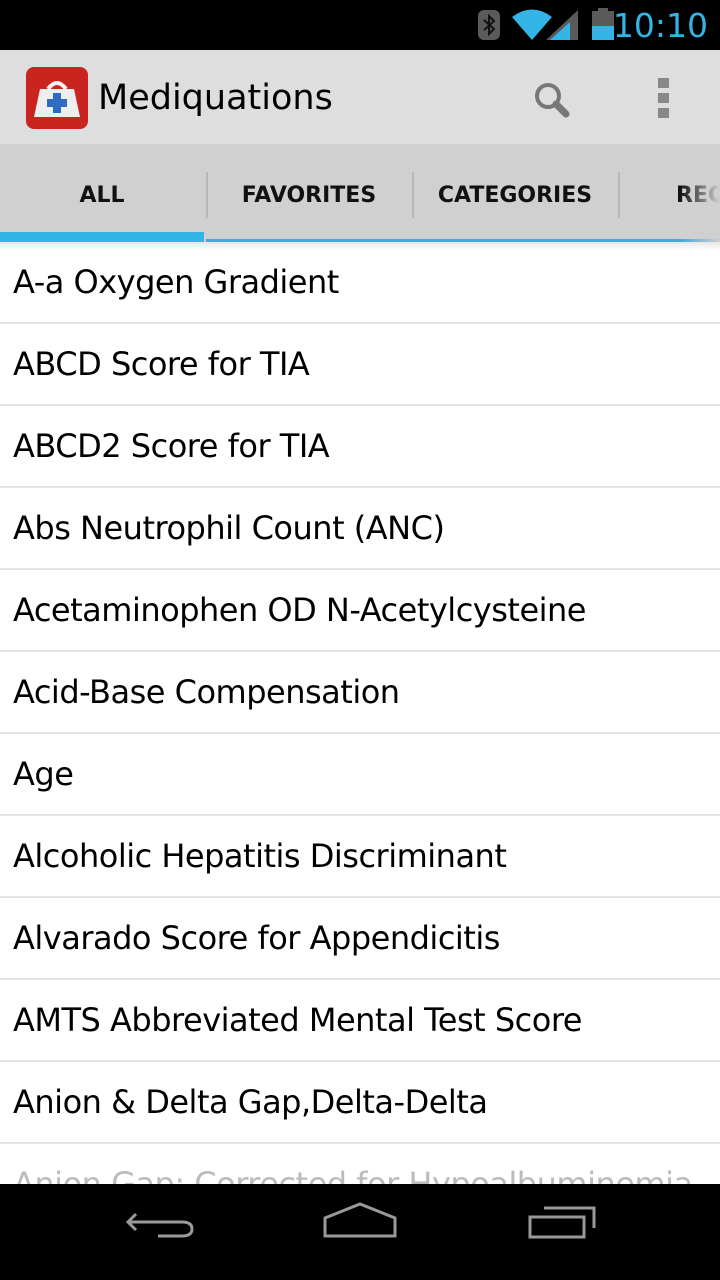 The height and width of the screenshot is (1280, 720). I want to click on list-item-label: Anion Gap: Corrected for Hypoalbuminemia, so click(353, 1174).